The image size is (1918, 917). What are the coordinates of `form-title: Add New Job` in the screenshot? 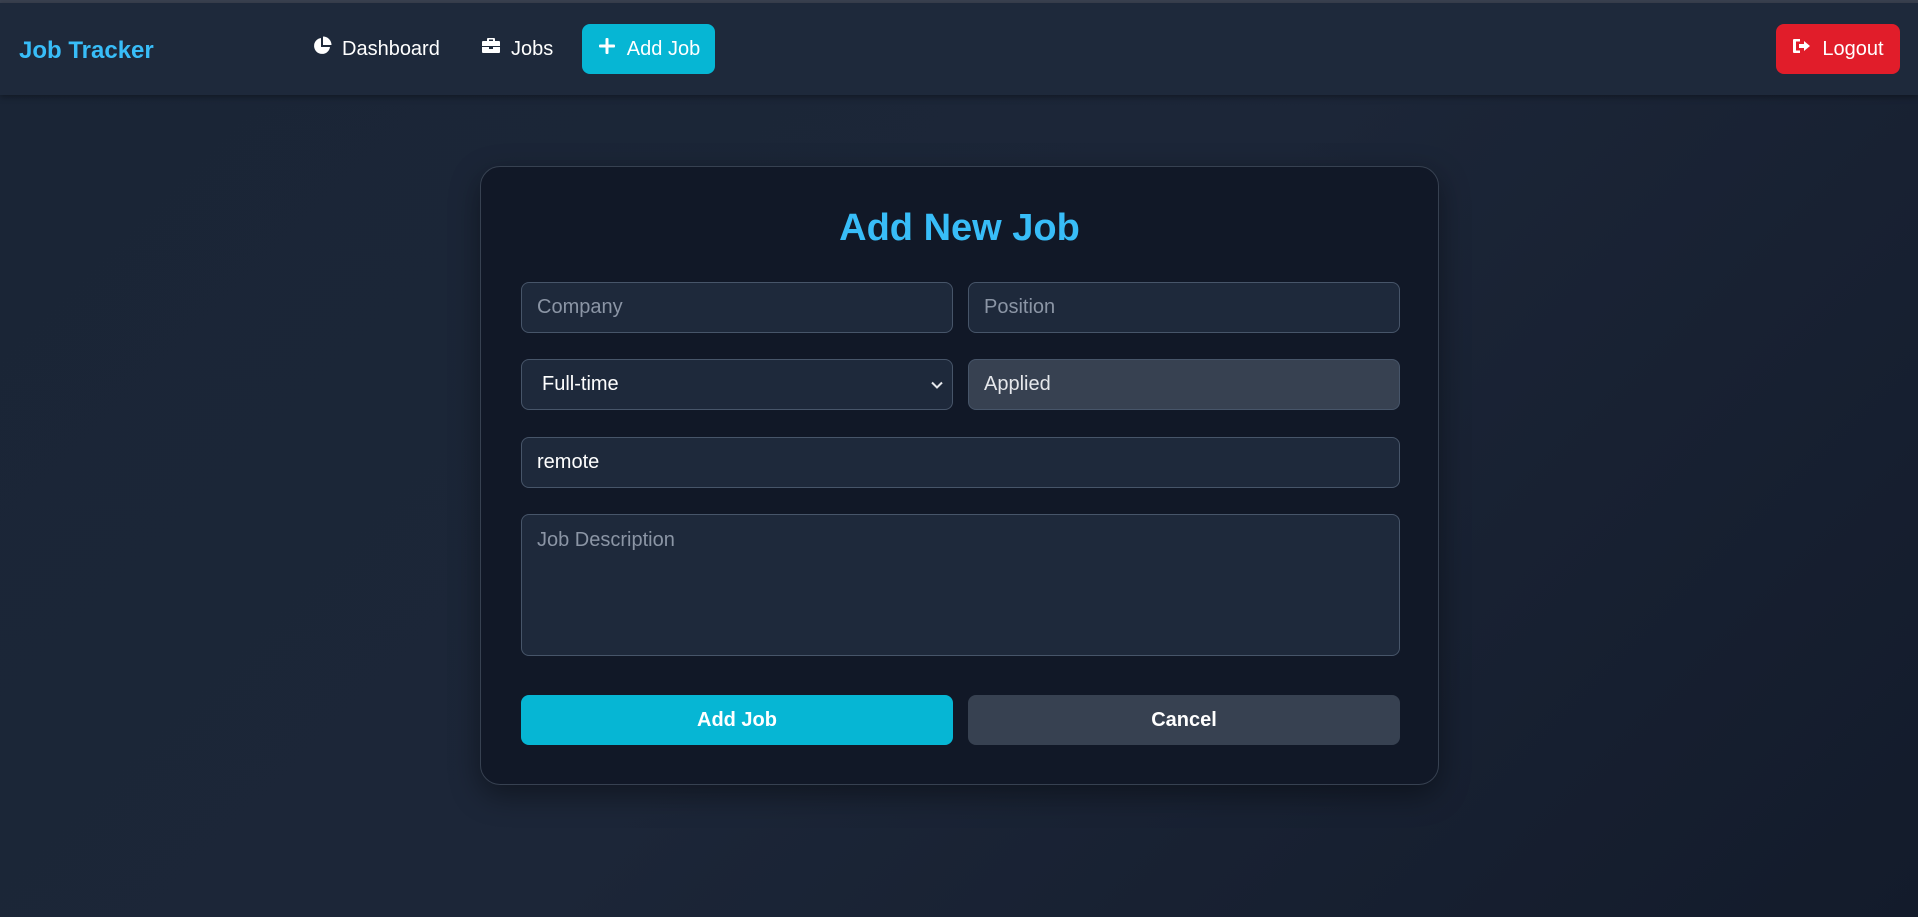 It's located at (959, 228).